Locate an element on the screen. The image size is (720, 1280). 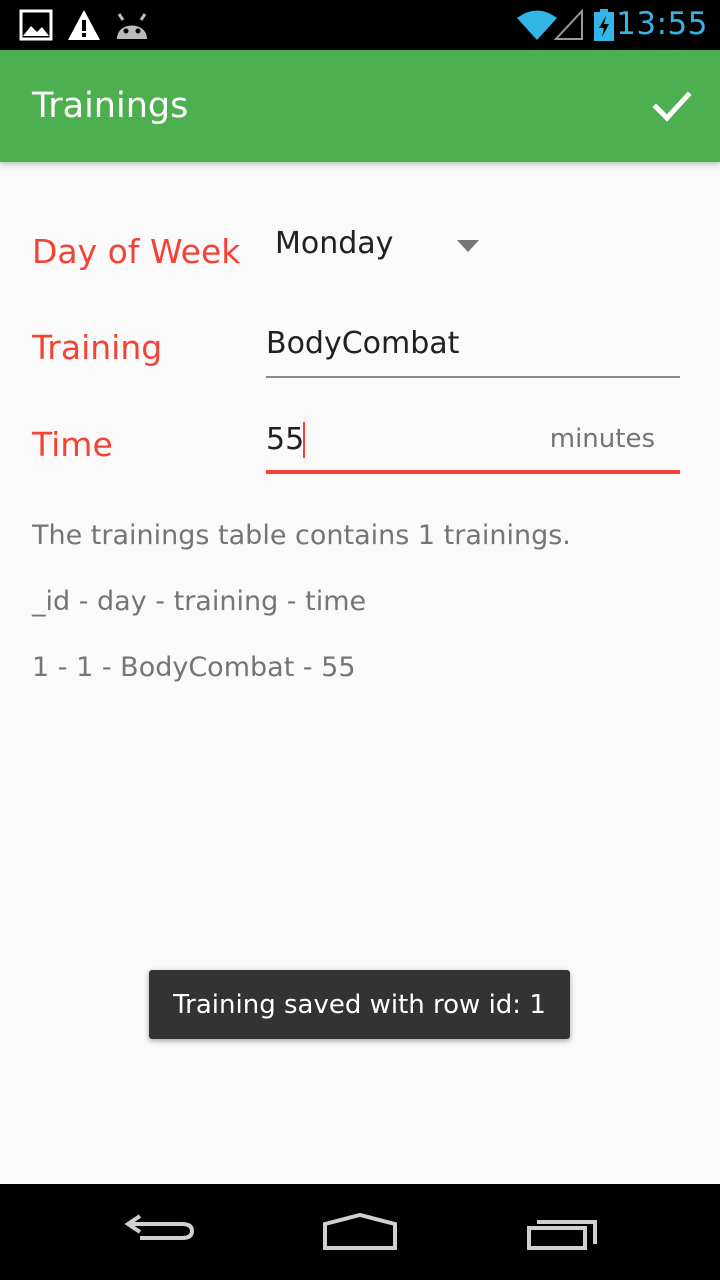
table-row: 1 - 1 - BodyCombat - 55 is located at coordinates (194, 667).